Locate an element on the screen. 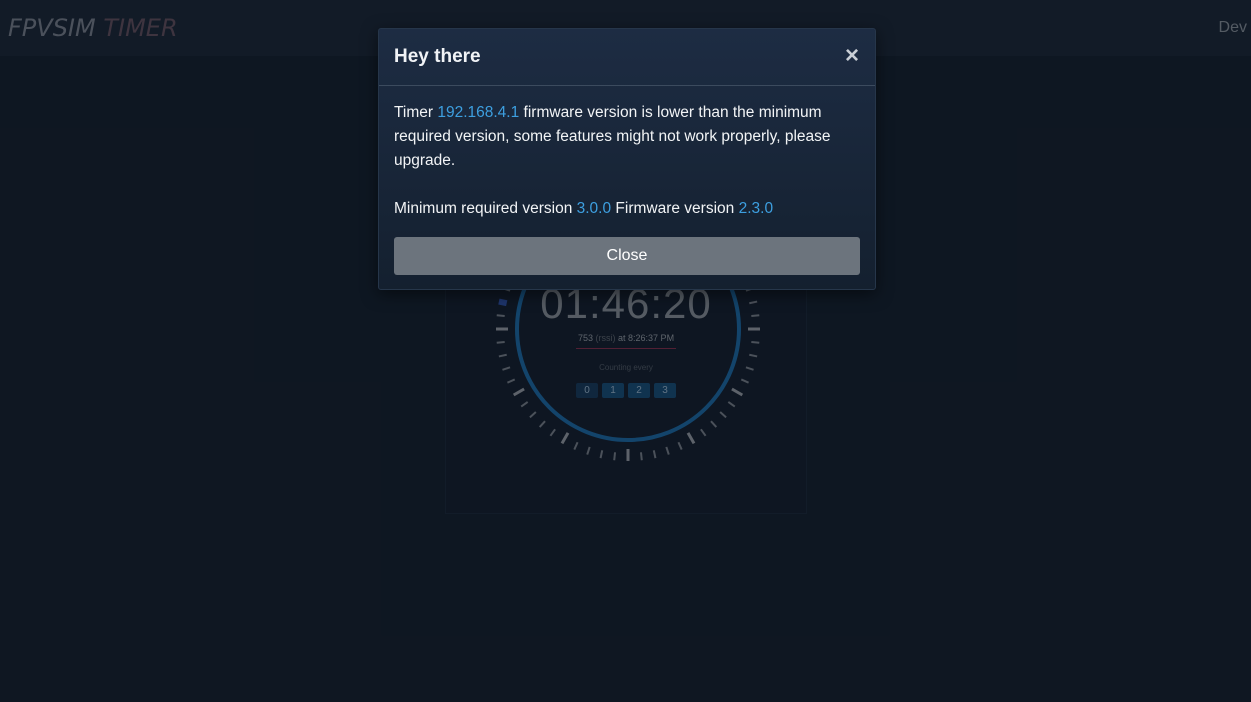 The width and height of the screenshot is (1251, 702). modal-title: Hey there is located at coordinates (437, 56).